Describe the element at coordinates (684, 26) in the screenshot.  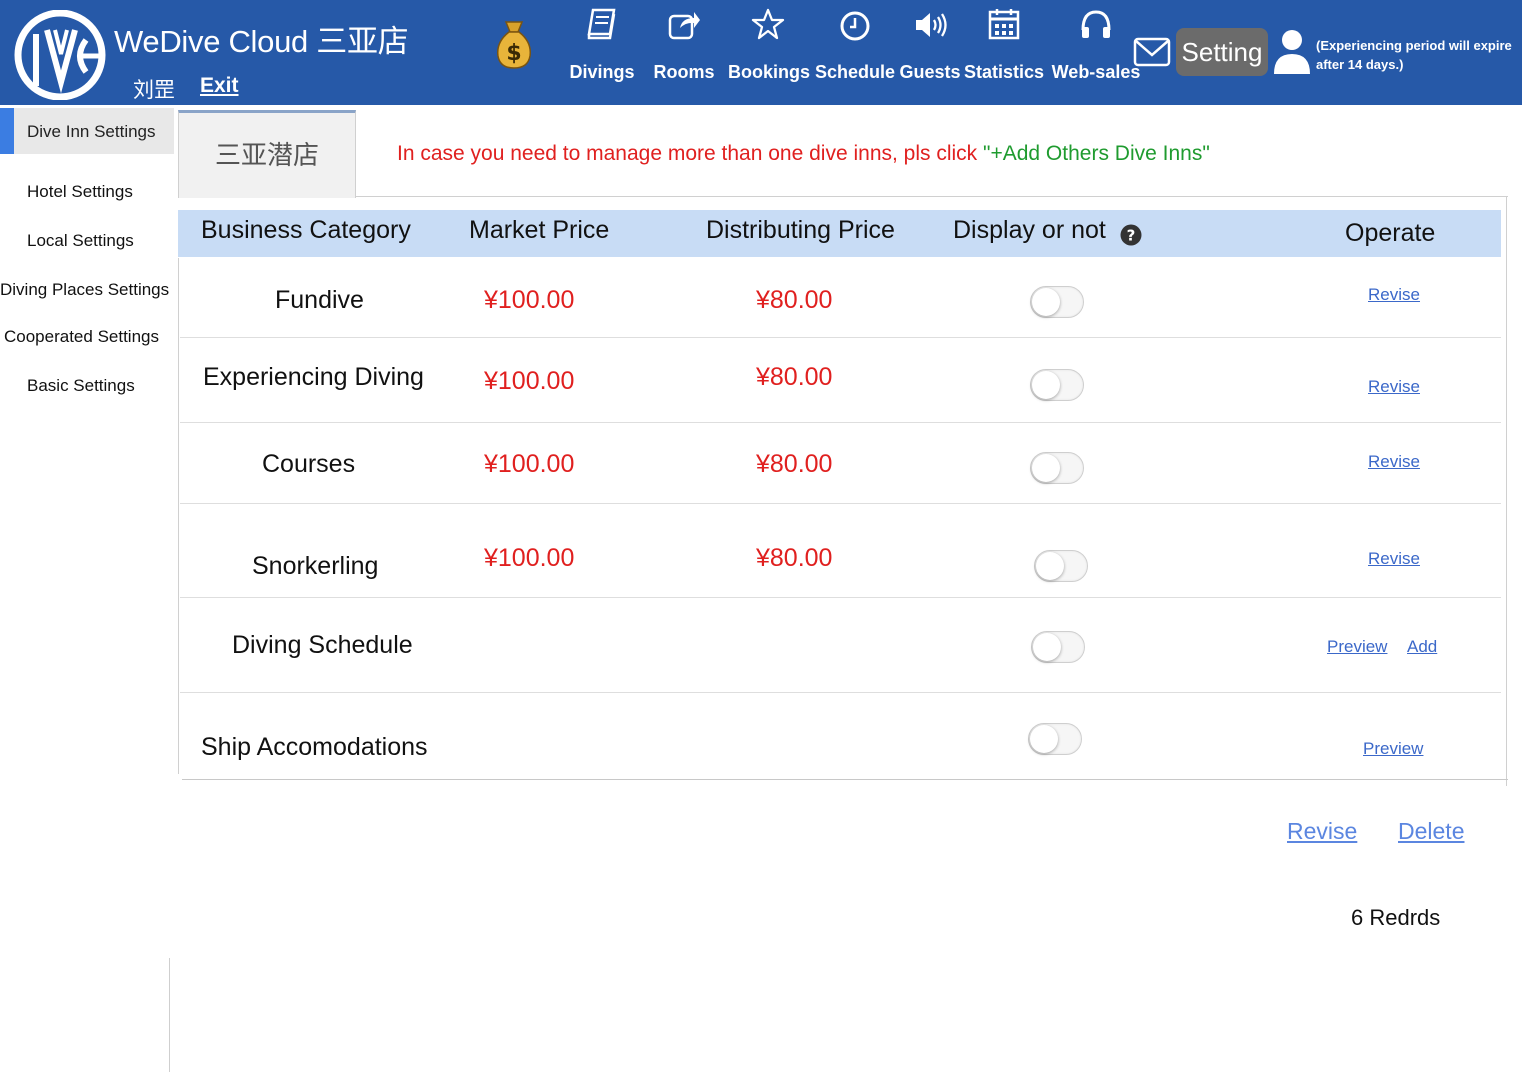
I see `share-icon` at that location.